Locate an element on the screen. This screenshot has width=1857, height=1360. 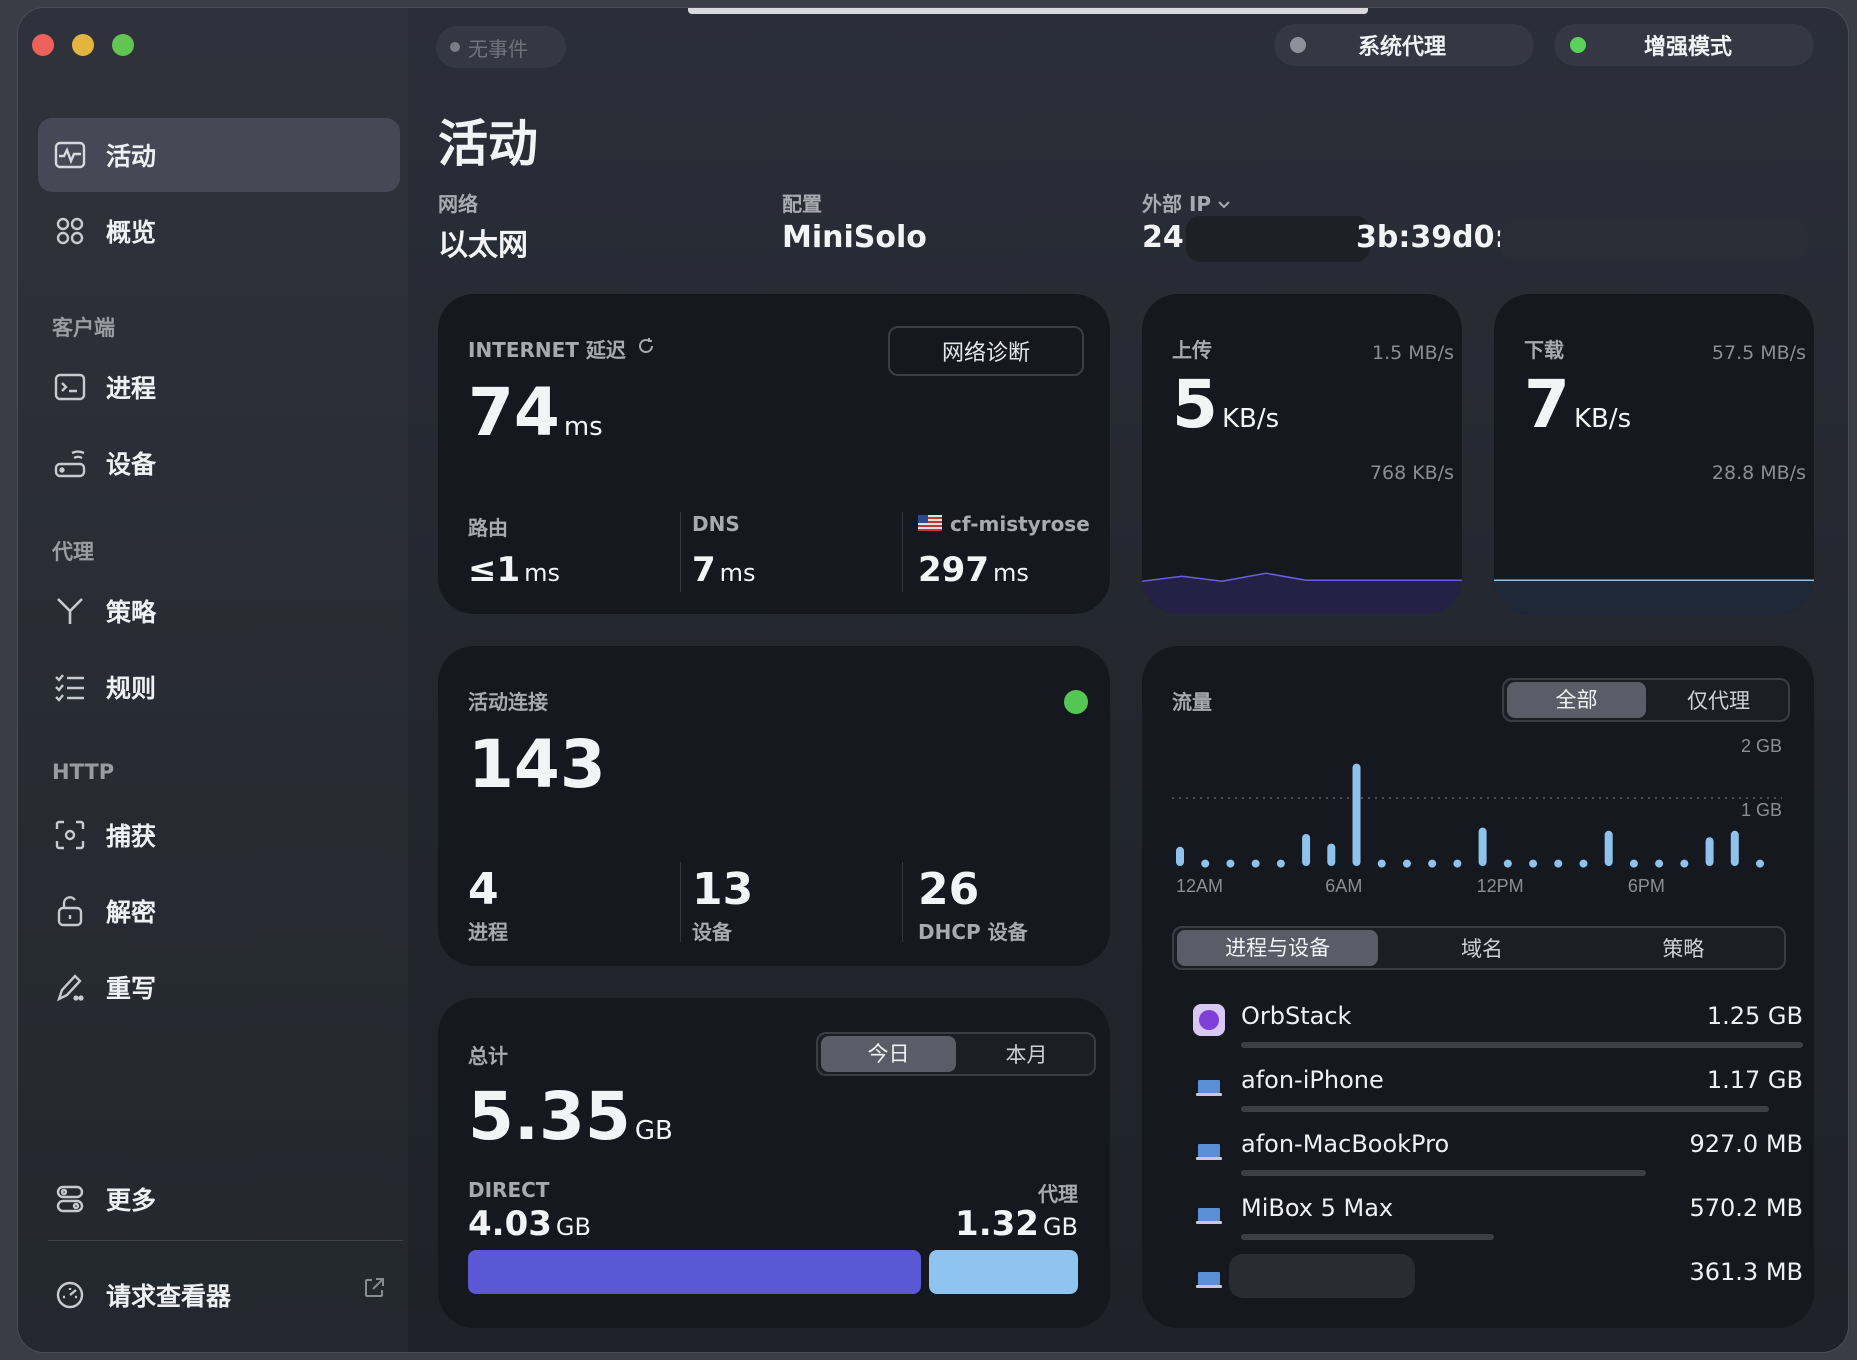
toggles-icon is located at coordinates (70, 1199).